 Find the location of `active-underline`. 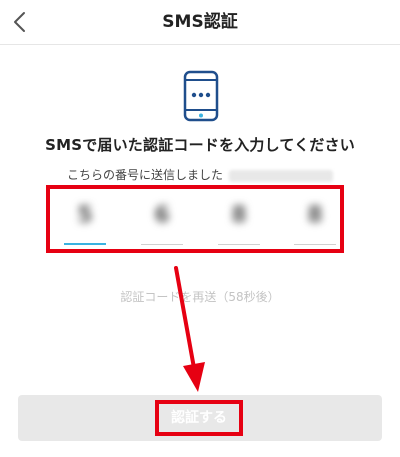

active-underline is located at coordinates (85, 244).